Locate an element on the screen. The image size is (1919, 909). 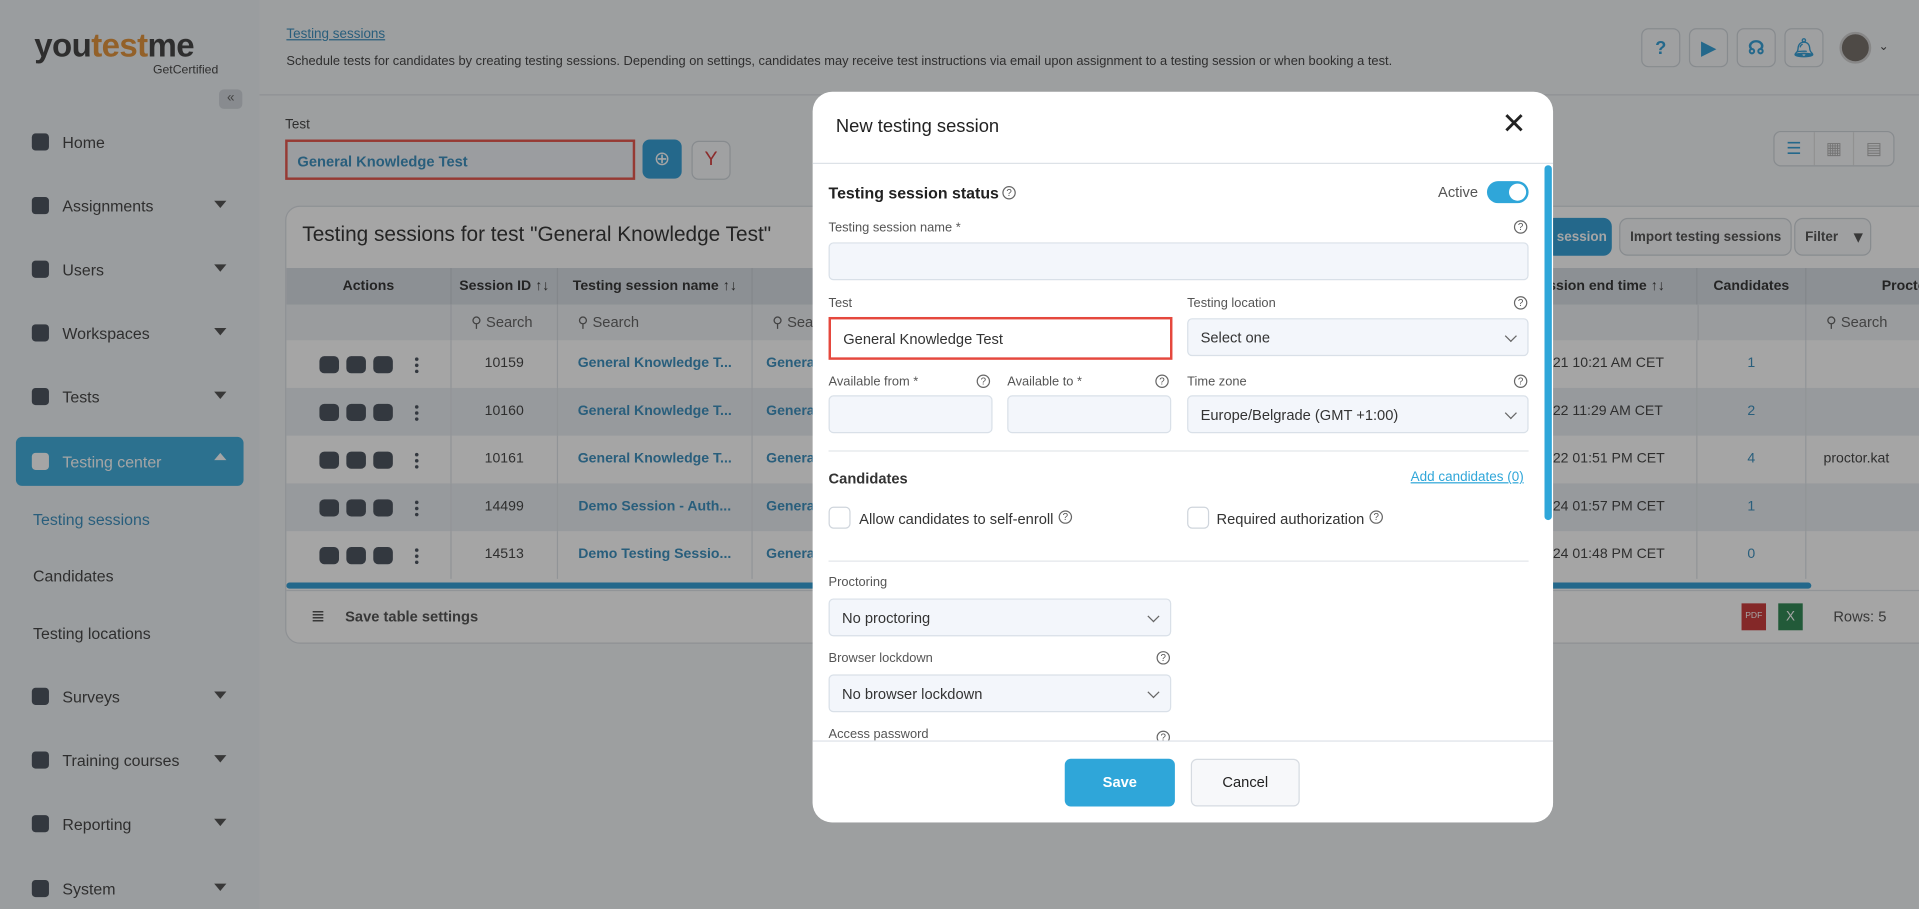
proctoring-label: Proctoring is located at coordinates (858, 582).